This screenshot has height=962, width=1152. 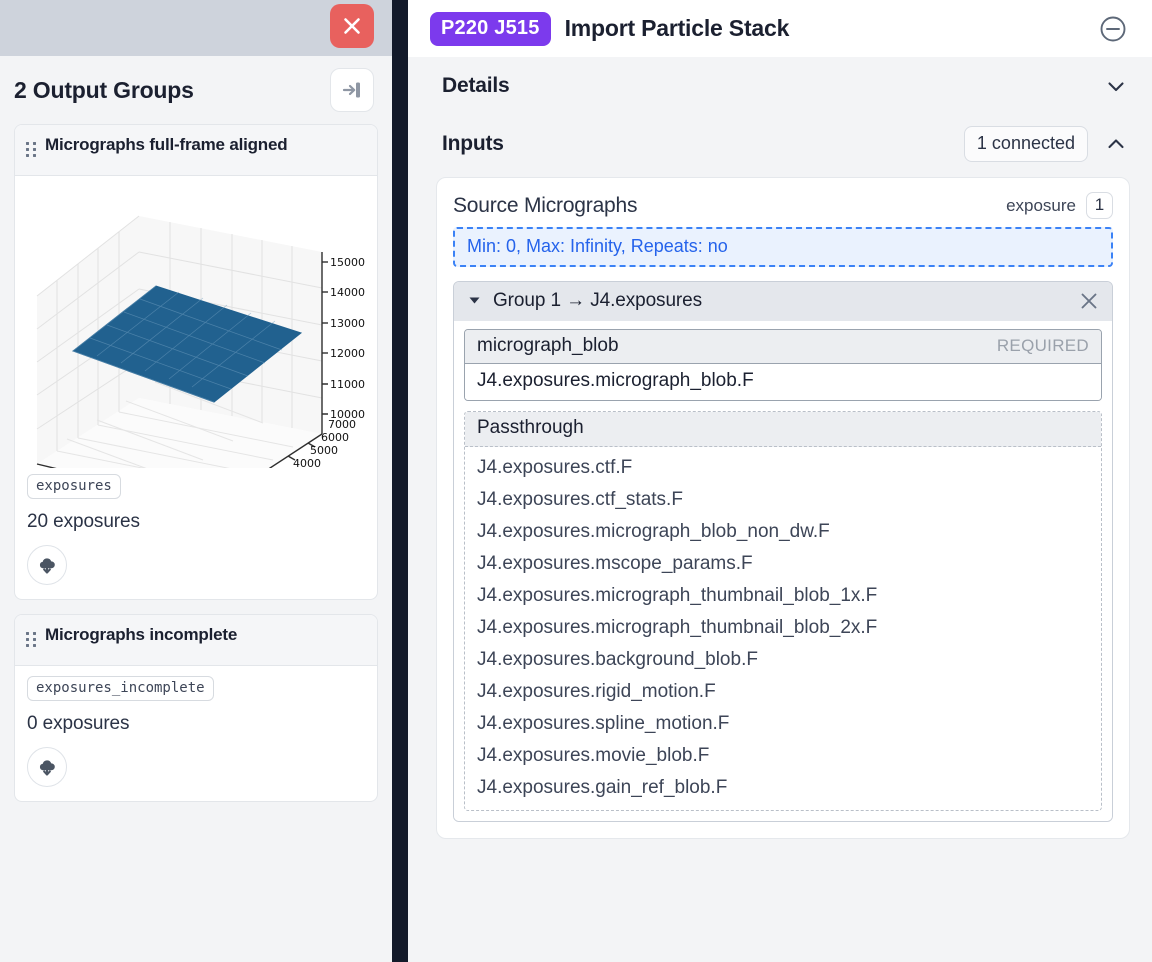 I want to click on output-group-title: Micrographs full-frame aligned, so click(x=166, y=144).